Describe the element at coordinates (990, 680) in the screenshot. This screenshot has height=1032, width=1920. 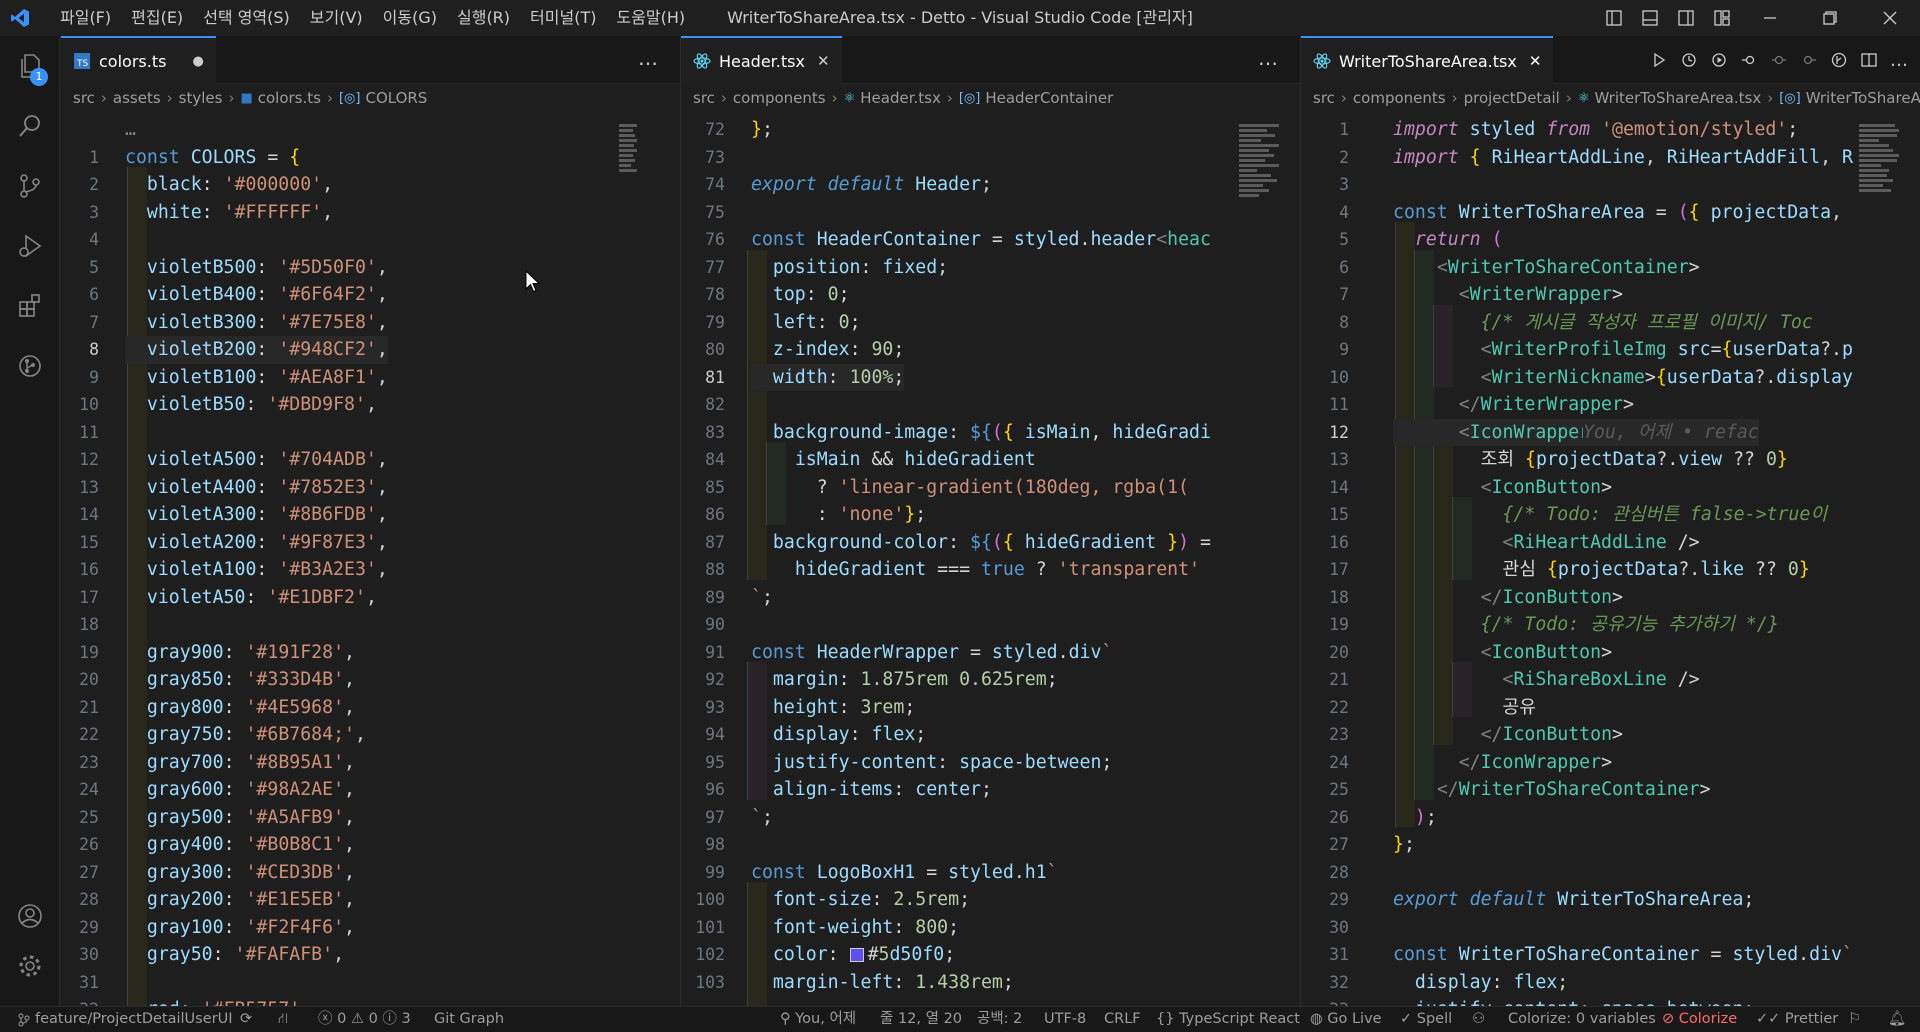
I see `code-line: 92 margin: 1.875rem 0.625rem;` at that location.